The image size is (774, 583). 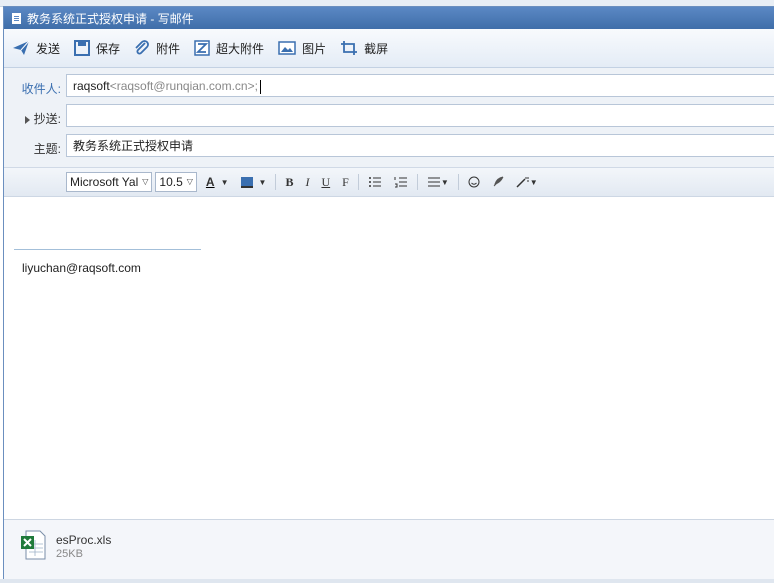 What do you see at coordinates (420, 115) in the screenshot?
I see `cc-field` at bounding box center [420, 115].